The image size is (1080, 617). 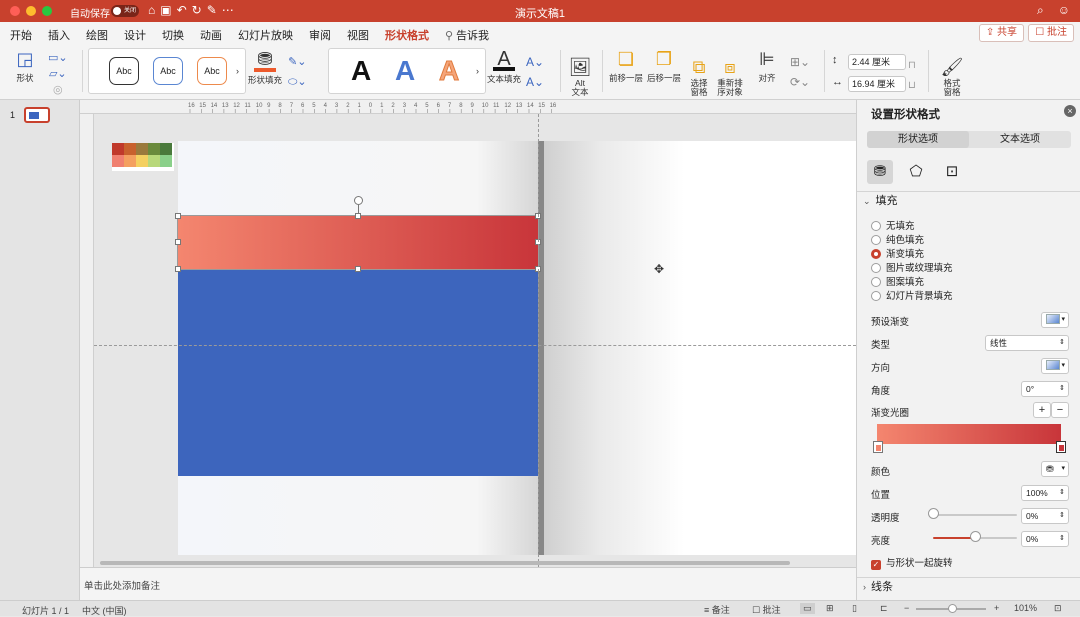 What do you see at coordinates (877, 62) in the screenshot?
I see `shape-height-input: 2.44 厘米` at bounding box center [877, 62].